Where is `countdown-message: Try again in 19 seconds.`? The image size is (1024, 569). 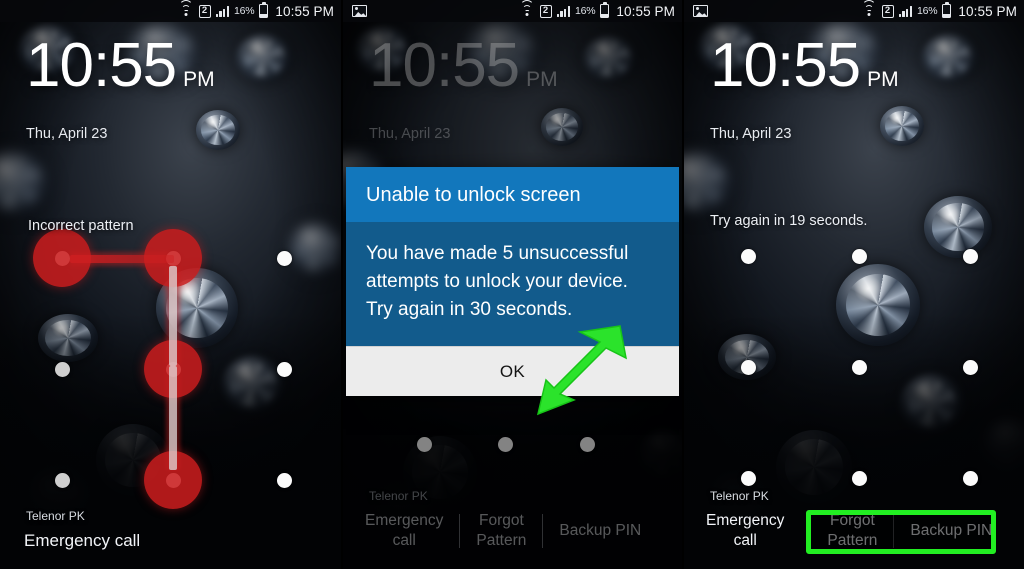 countdown-message: Try again in 19 seconds. is located at coordinates (789, 221).